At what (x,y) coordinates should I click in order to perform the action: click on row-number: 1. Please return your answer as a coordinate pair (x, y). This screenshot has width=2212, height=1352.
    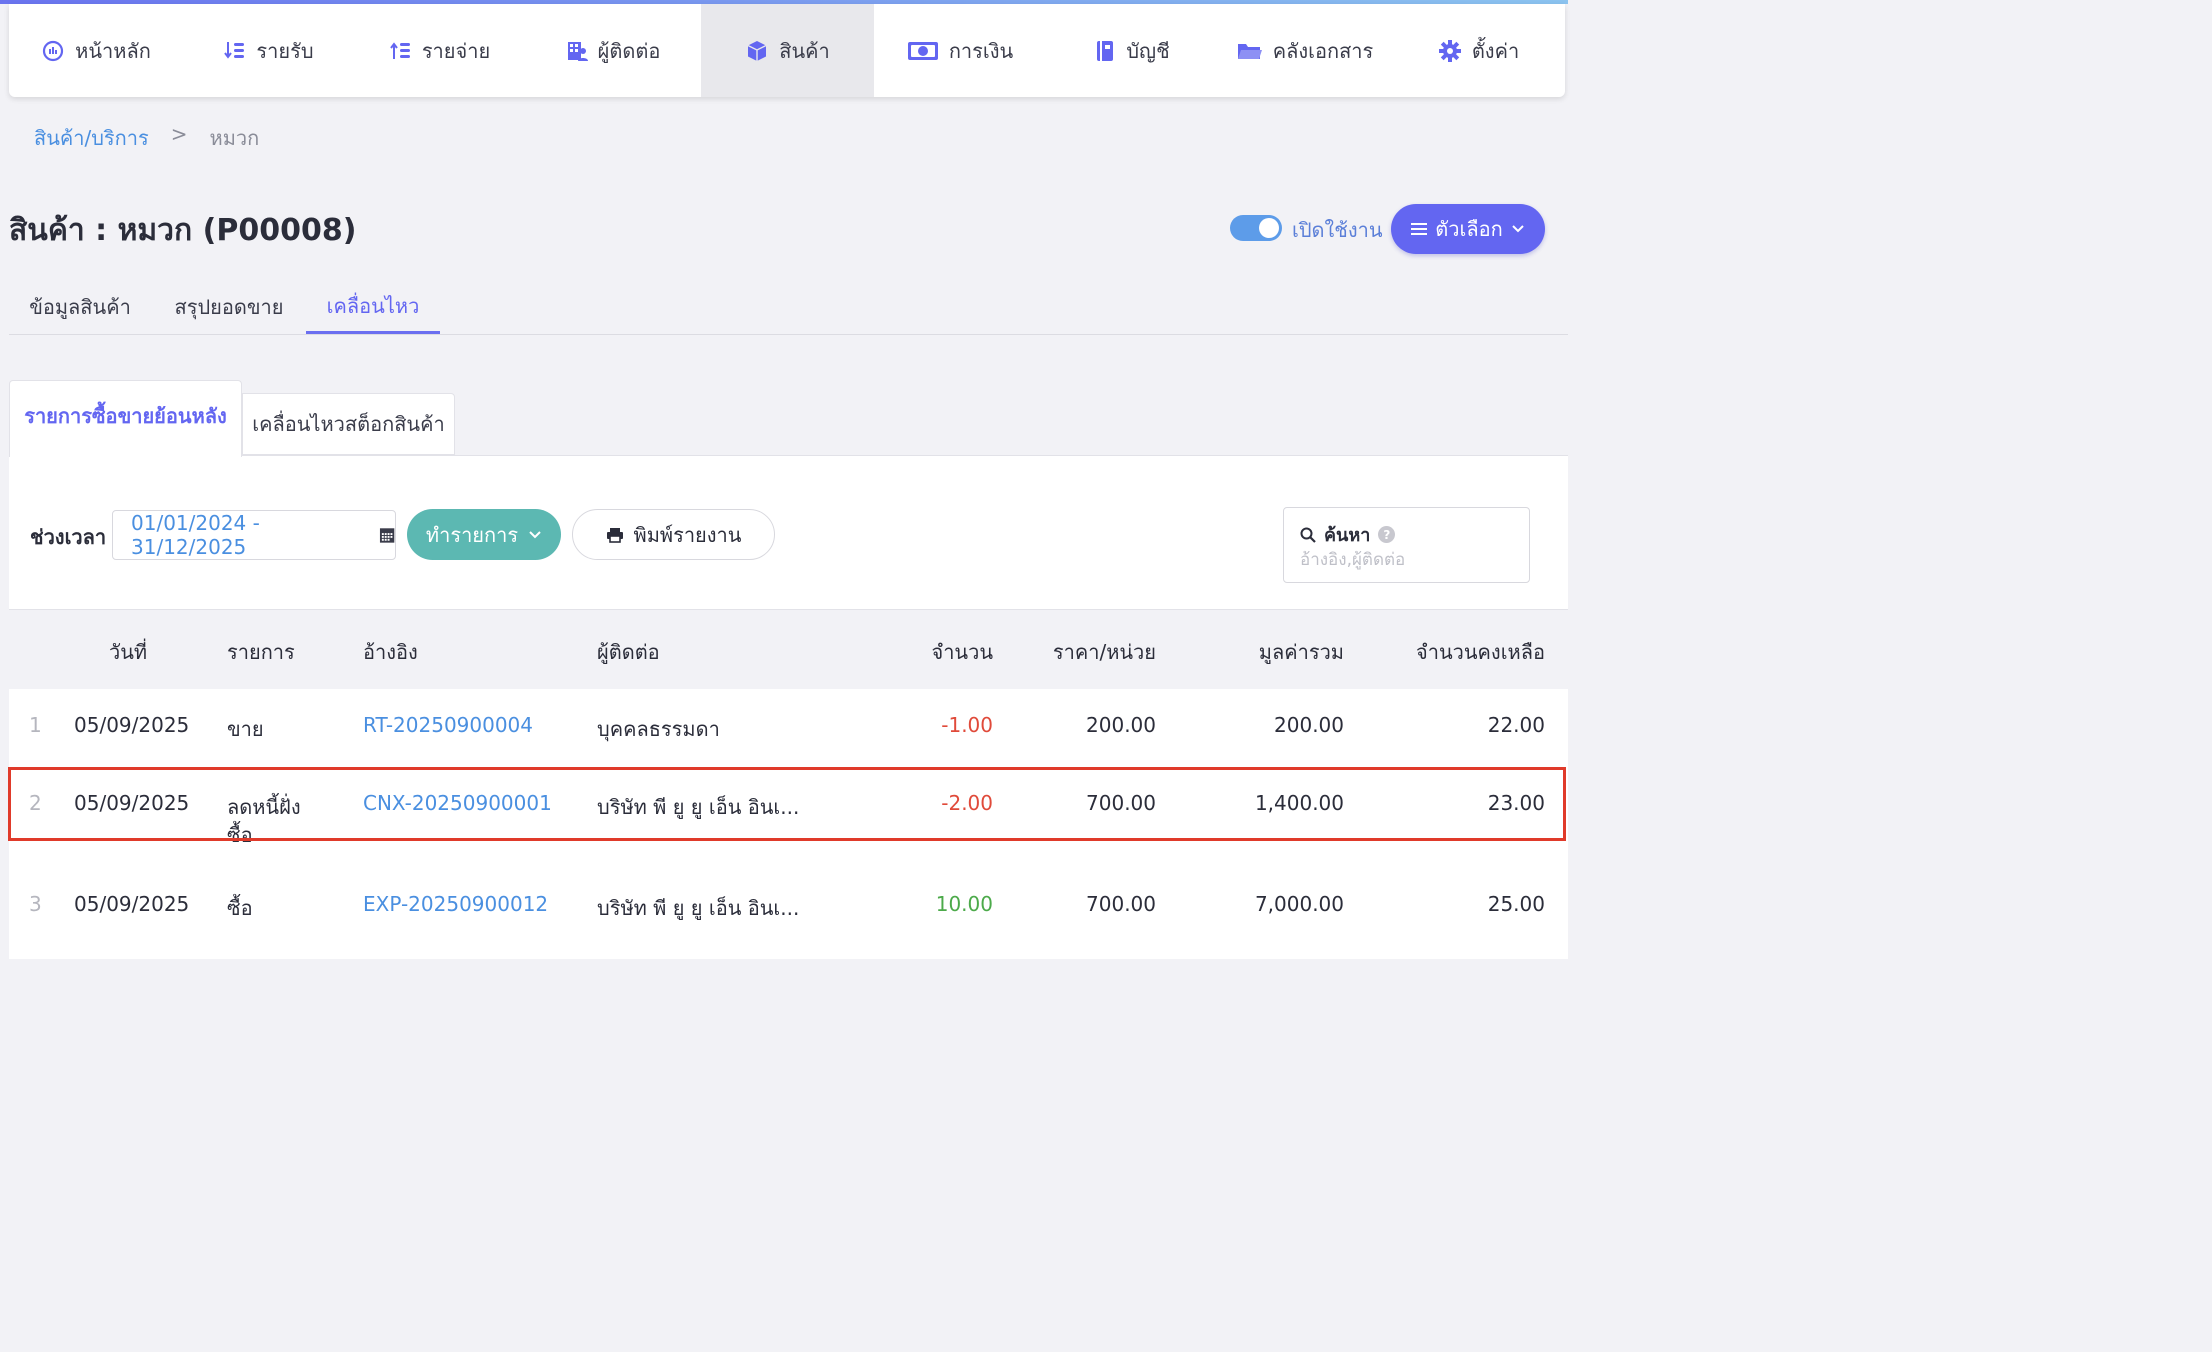
    Looking at the image, I should click on (35, 725).